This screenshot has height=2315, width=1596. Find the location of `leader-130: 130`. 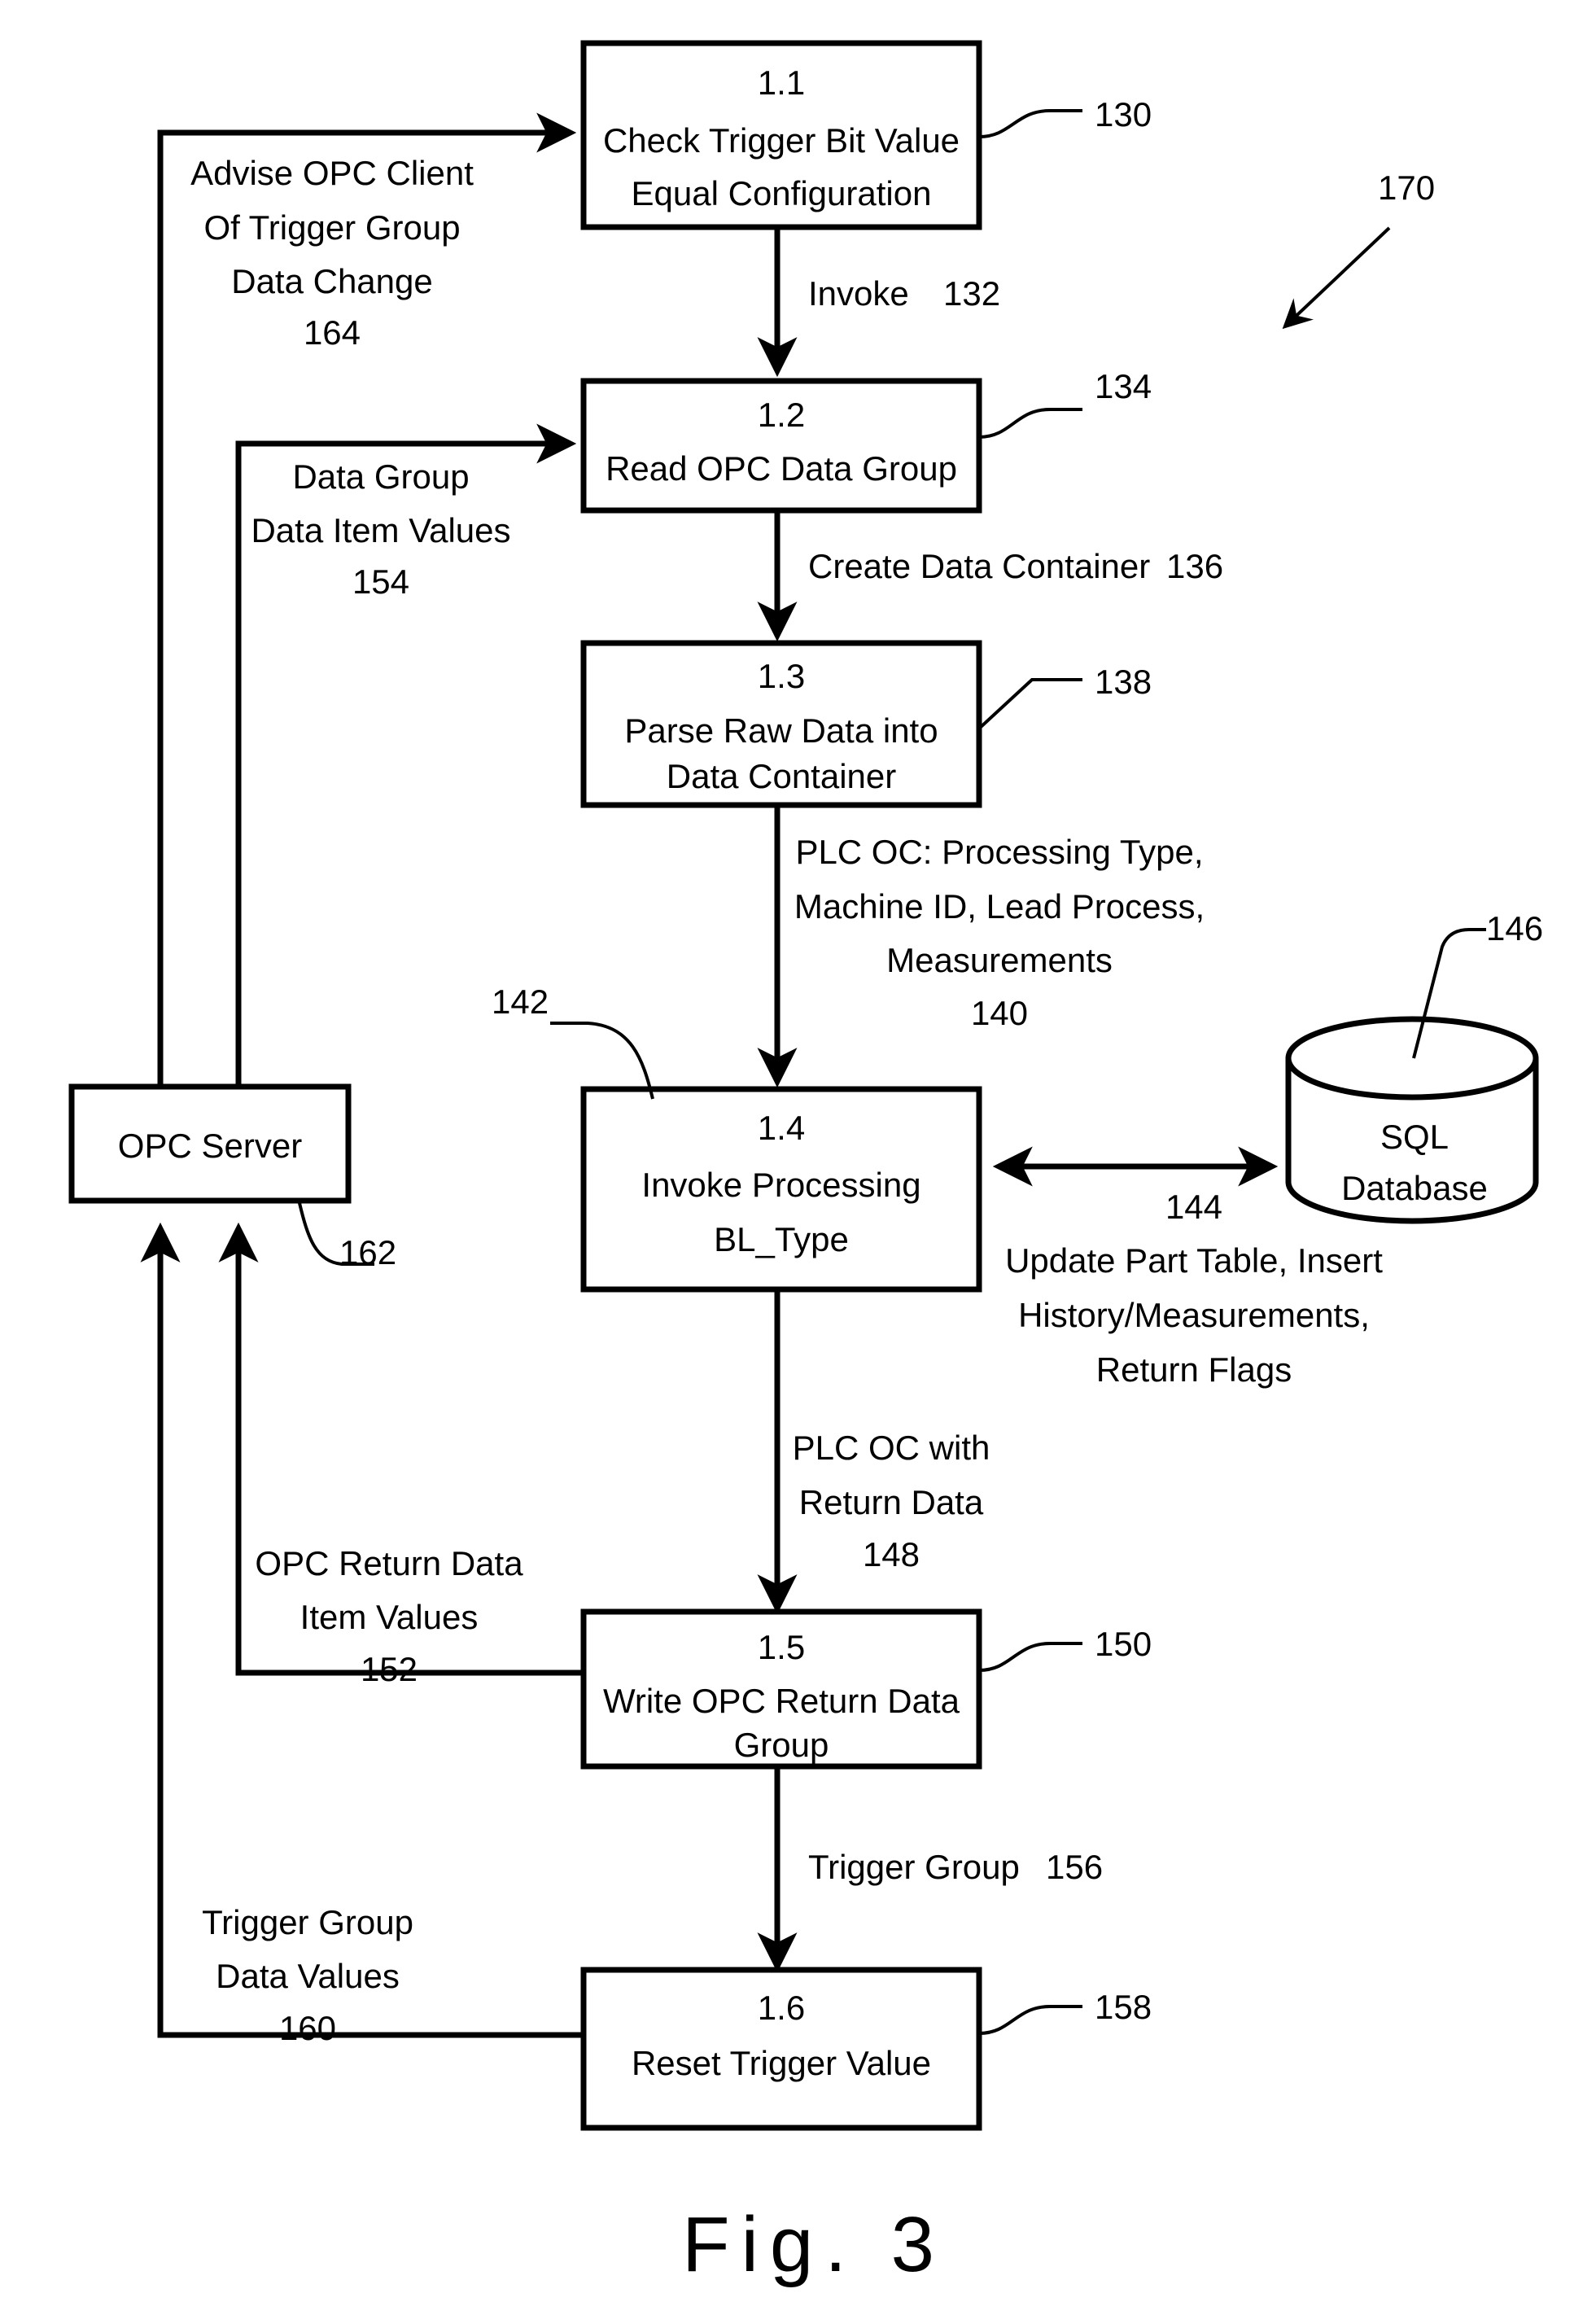

leader-130: 130 is located at coordinates (1065, 116).